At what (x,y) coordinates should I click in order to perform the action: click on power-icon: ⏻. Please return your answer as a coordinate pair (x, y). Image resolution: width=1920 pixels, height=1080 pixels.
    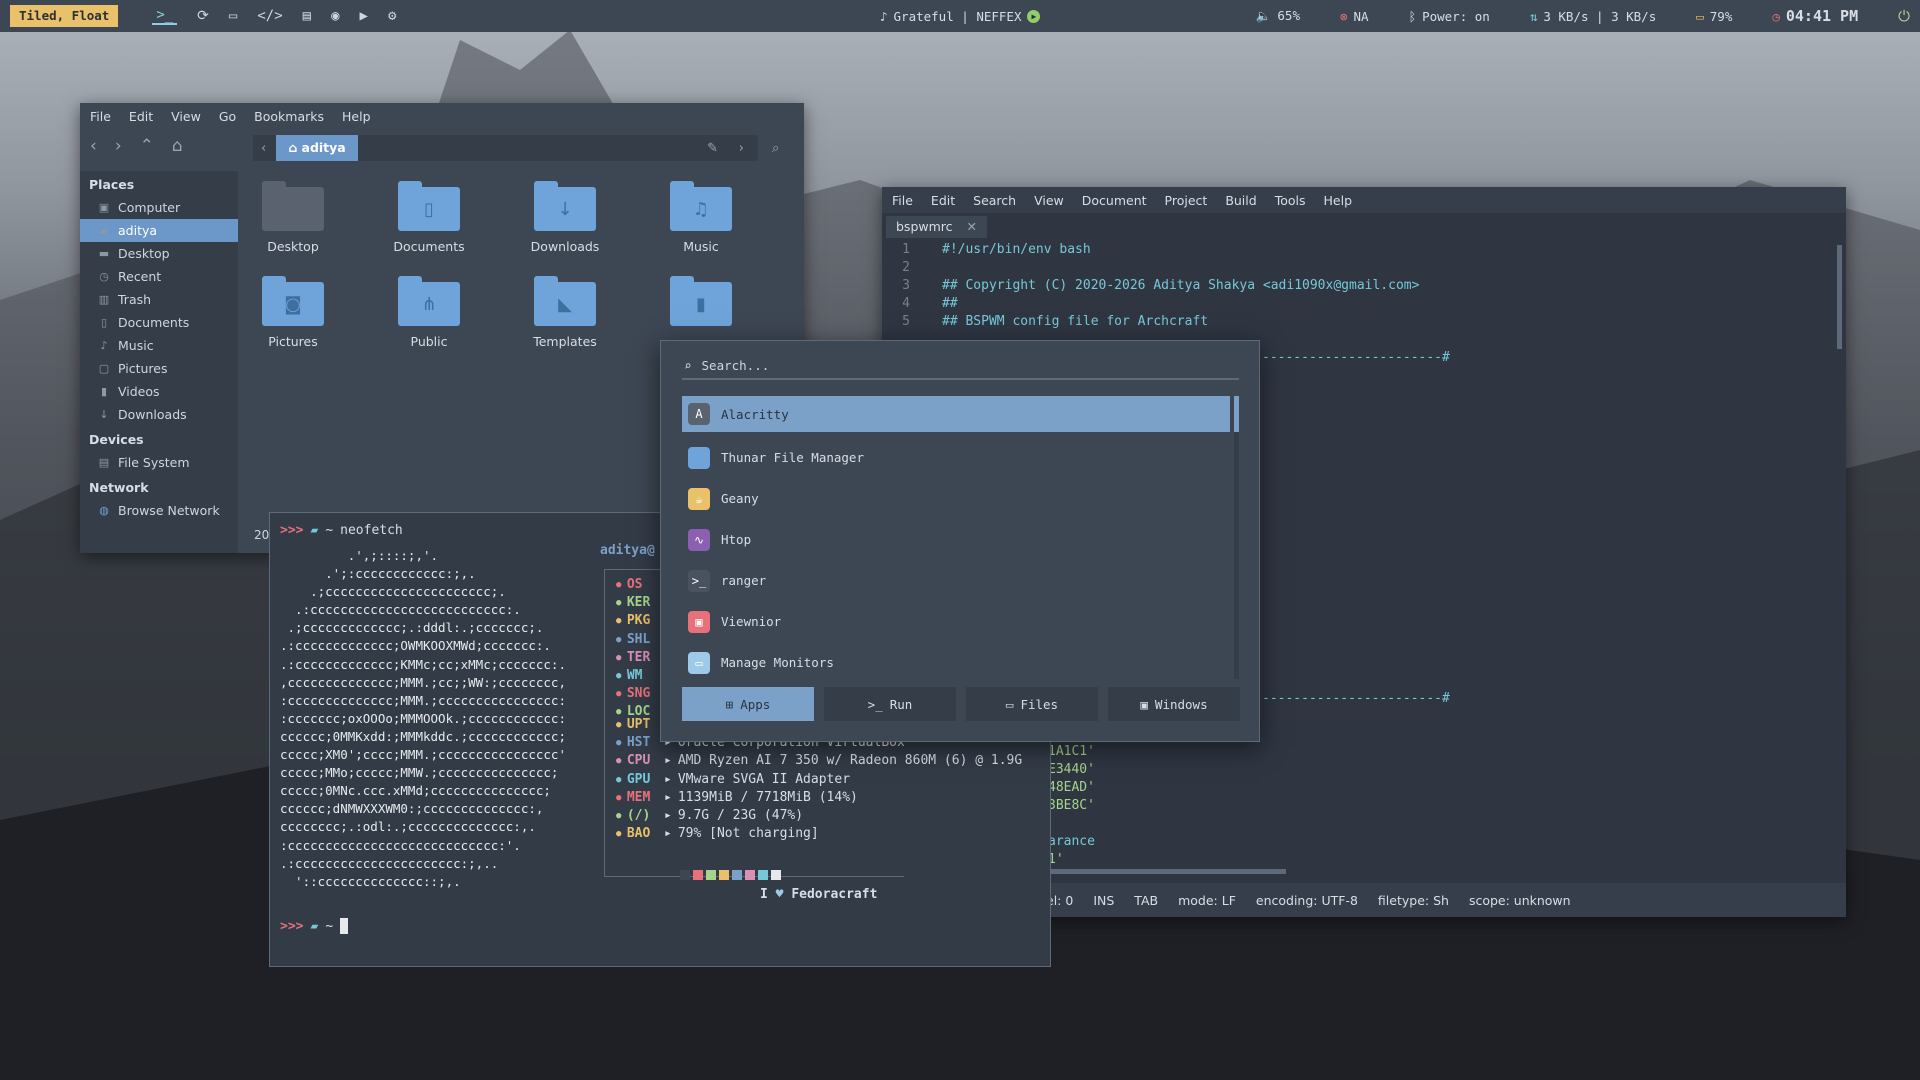
    Looking at the image, I should click on (1904, 16).